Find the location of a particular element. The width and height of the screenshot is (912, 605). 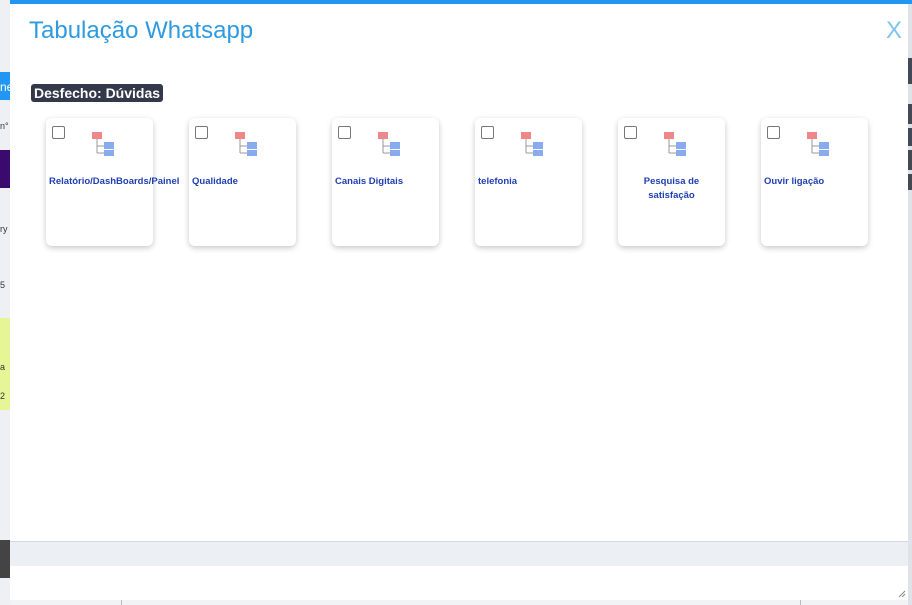

option-card-ouvir-ligacao: Ouvir ligação is located at coordinates (814, 182).